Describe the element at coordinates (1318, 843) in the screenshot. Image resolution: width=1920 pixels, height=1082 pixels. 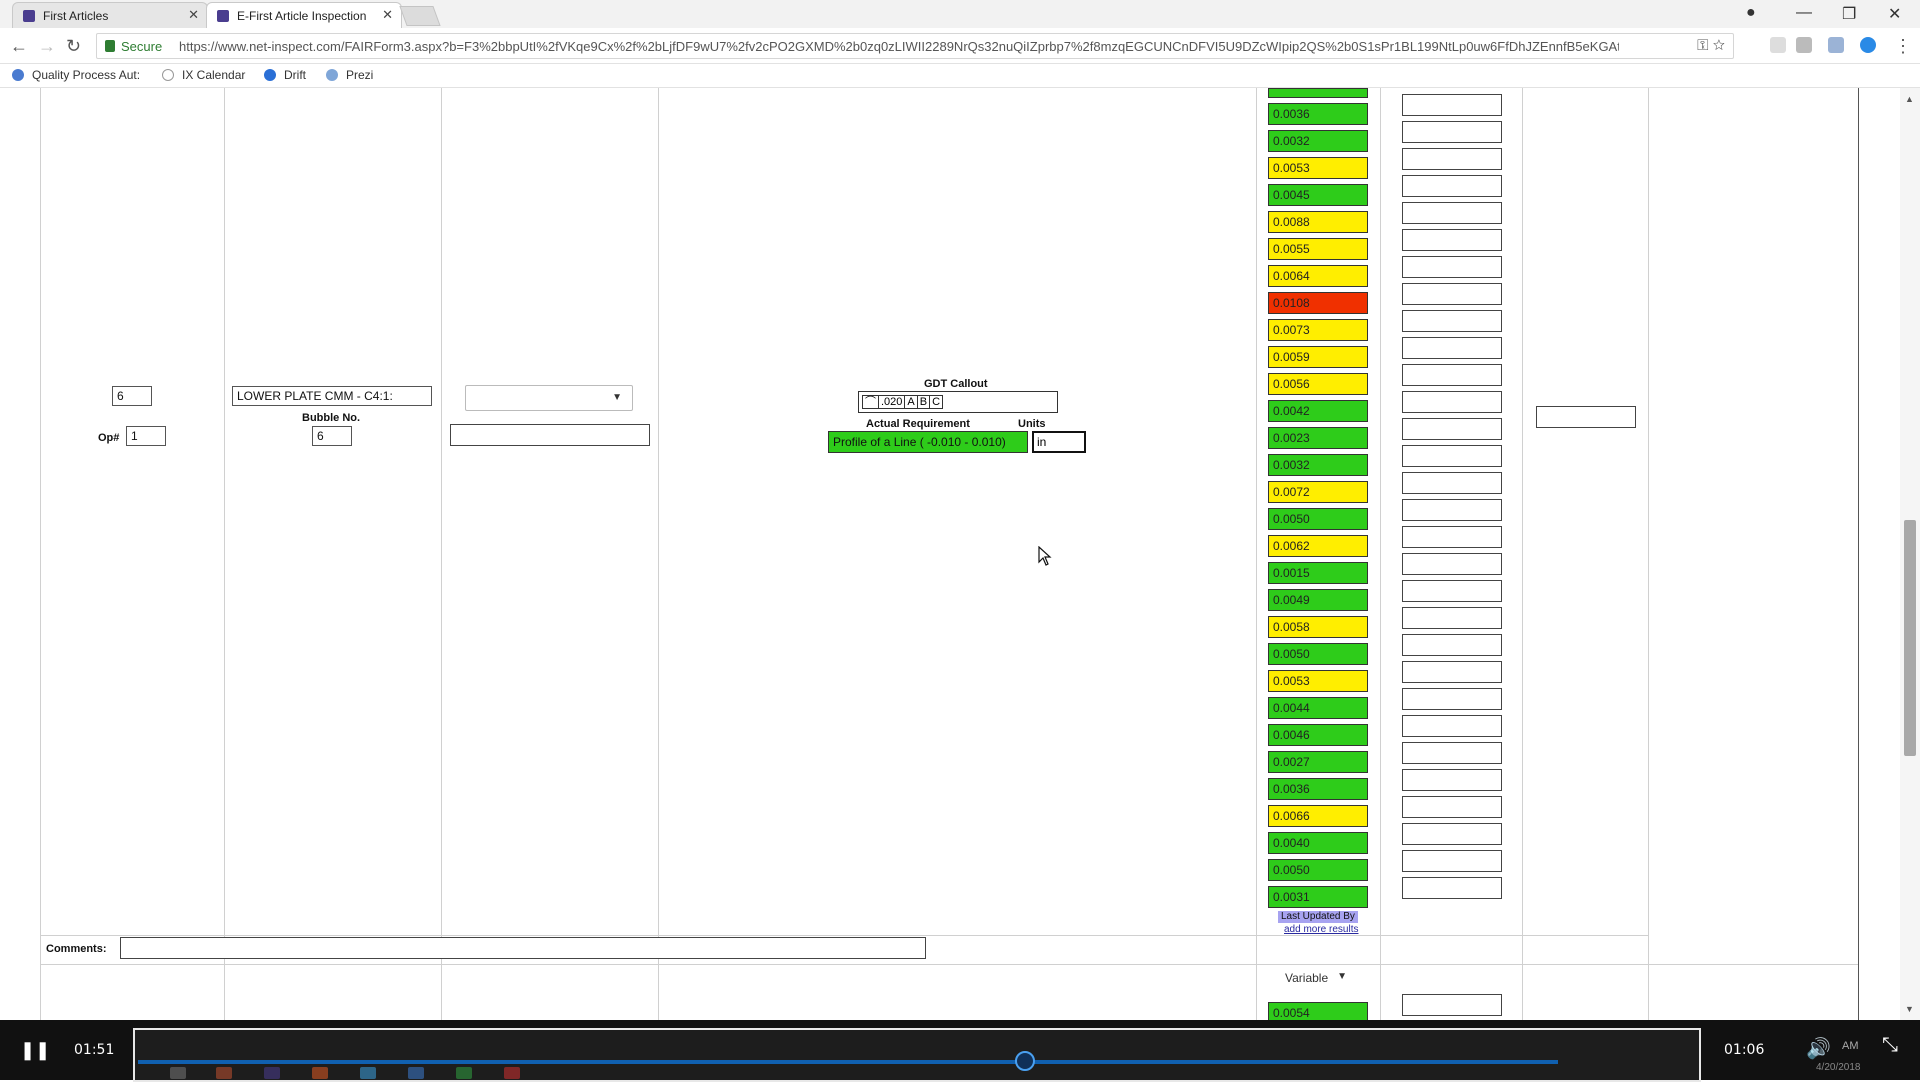
I see `result-value-field: 0.0040` at that location.